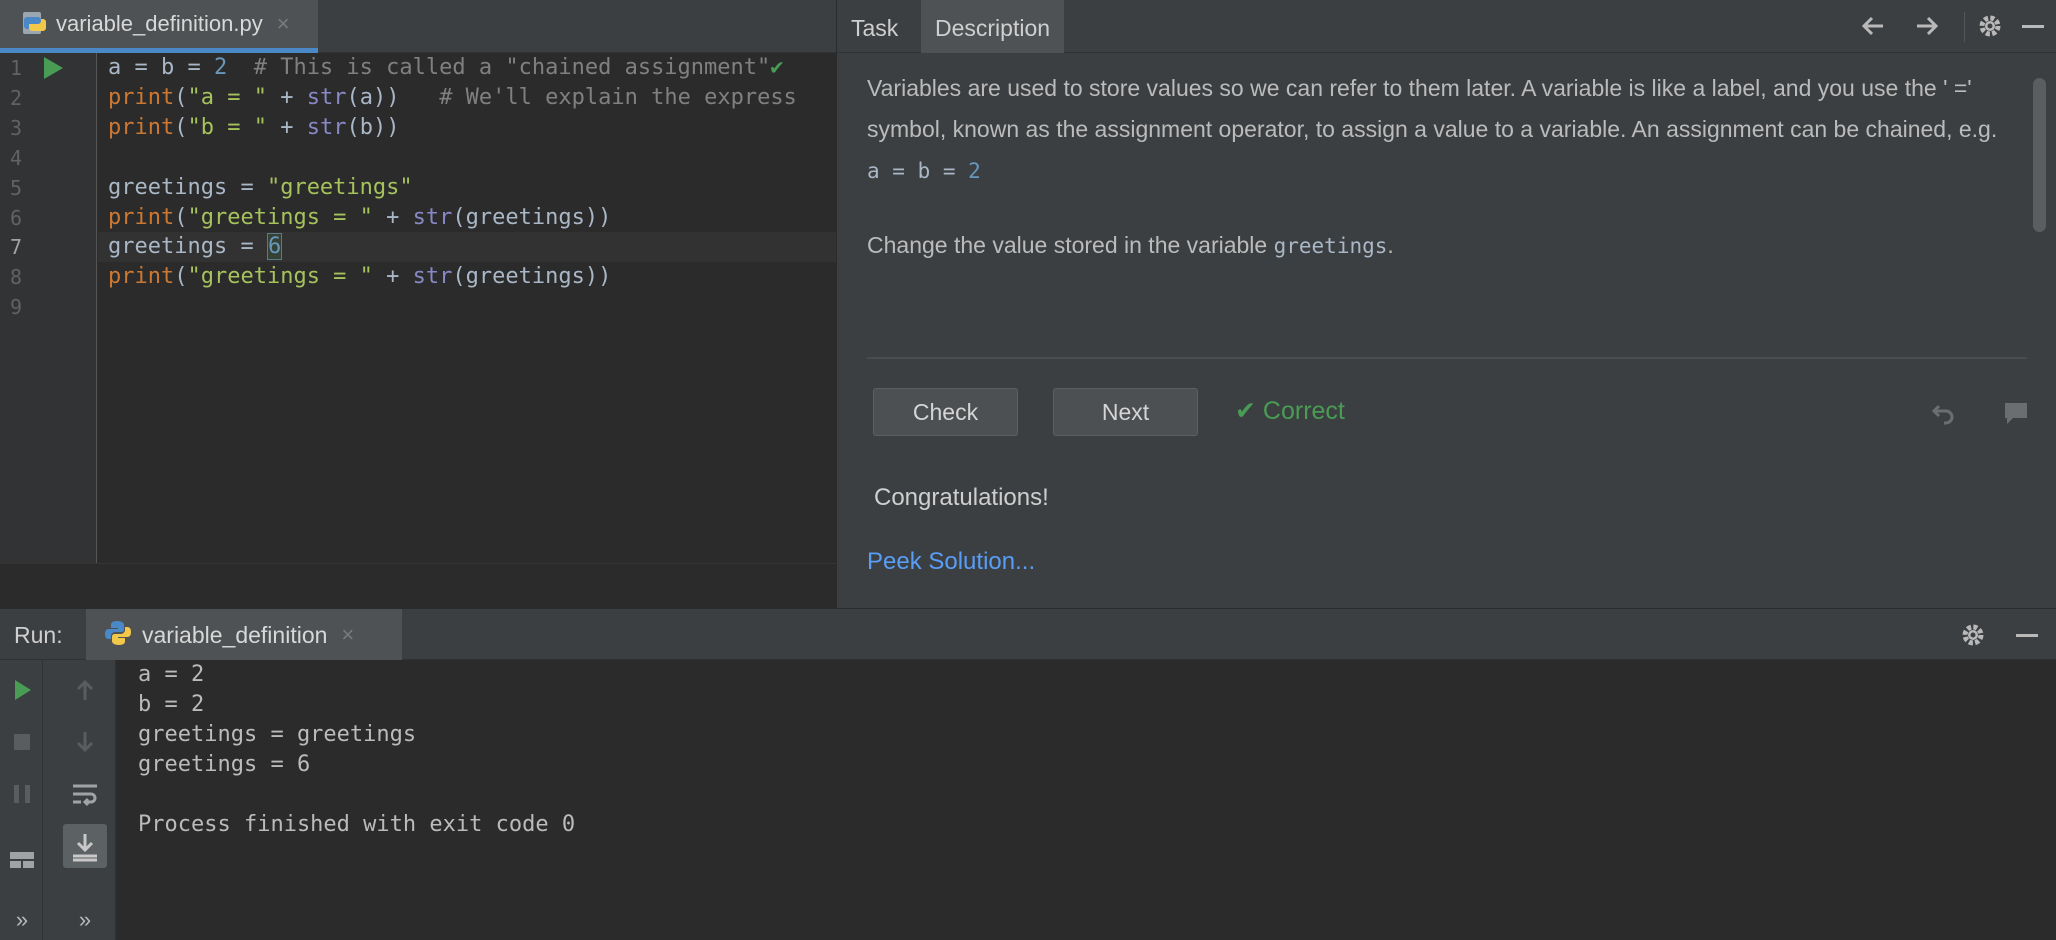 This screenshot has width=2056, height=940. I want to click on line-number: 1, so click(16, 68).